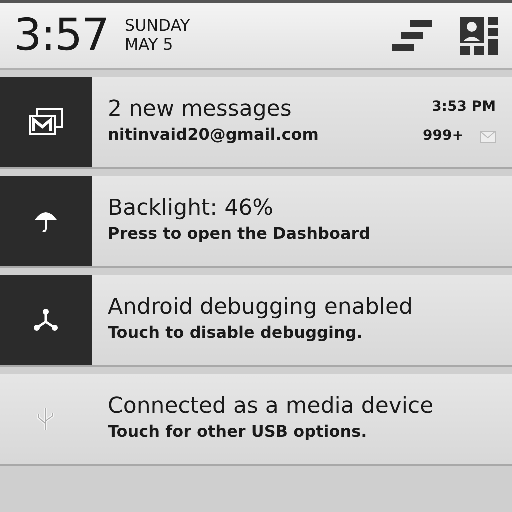 The image size is (512, 512). I want to click on mail-stack-icon, so click(46, 122).